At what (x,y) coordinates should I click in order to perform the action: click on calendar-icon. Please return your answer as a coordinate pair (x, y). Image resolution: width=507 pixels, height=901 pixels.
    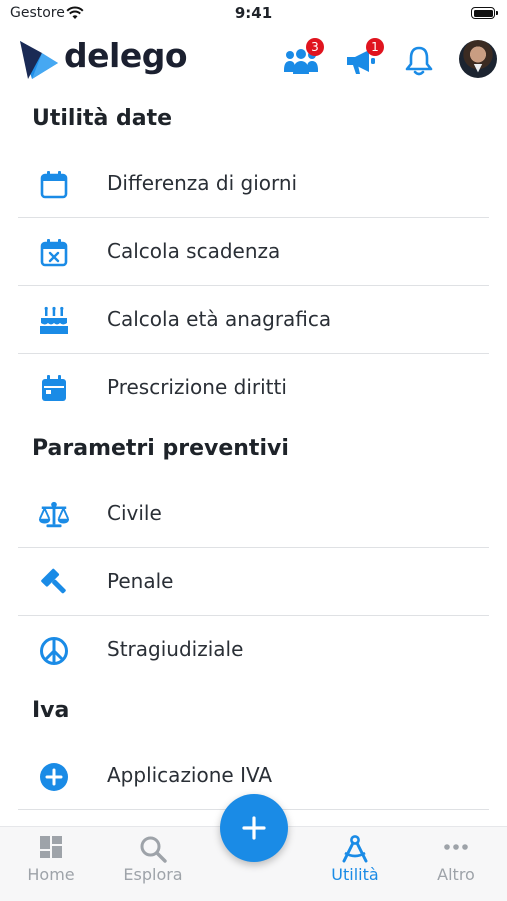
    Looking at the image, I should click on (54, 185).